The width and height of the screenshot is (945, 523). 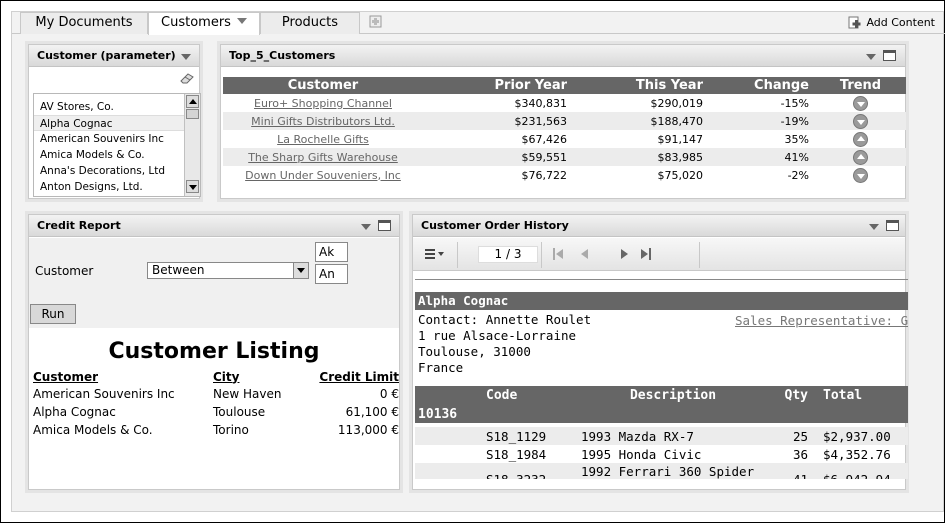 I want to click on col-customer: Customer, so click(x=323, y=85).